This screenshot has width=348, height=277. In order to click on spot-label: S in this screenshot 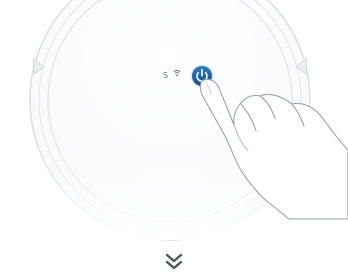, I will do `click(165, 75)`.